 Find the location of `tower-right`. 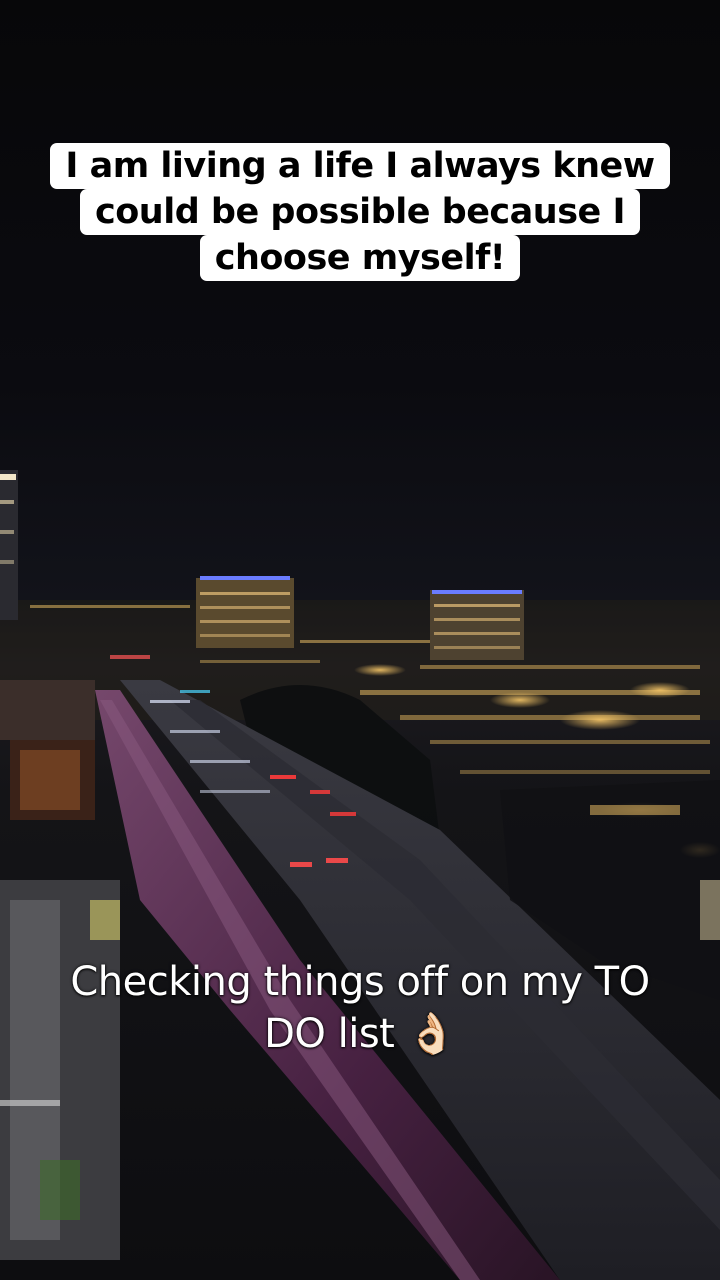

tower-right is located at coordinates (477, 625).